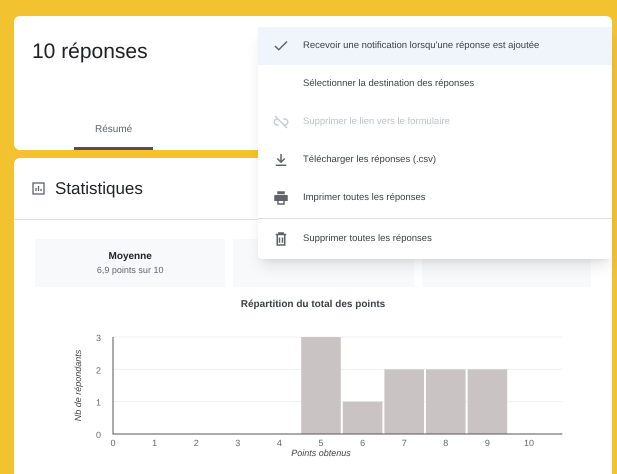  I want to click on menu-item: Recevoir une notification lorsqu'une réponse est ajoutée, so click(435, 46).